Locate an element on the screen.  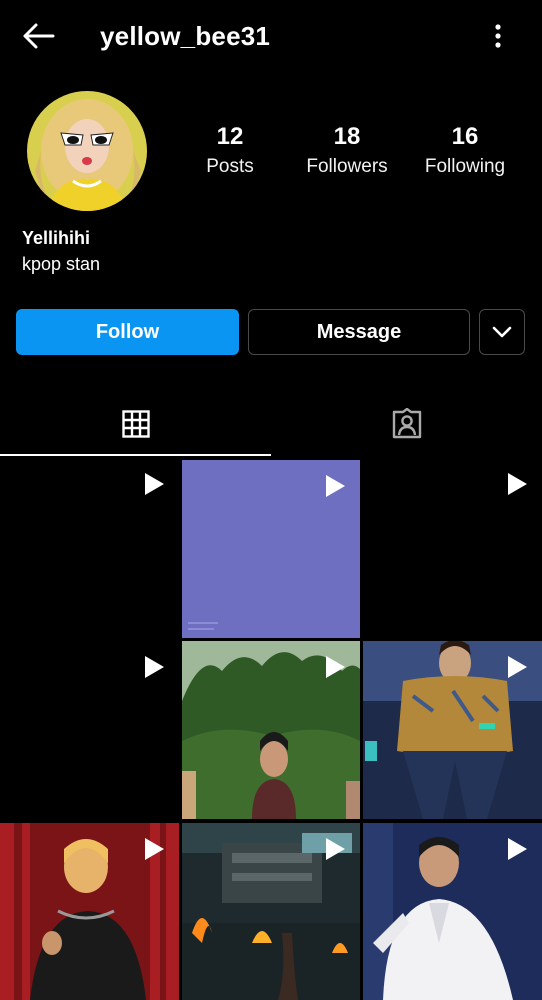
following-label: Following is located at coordinates (465, 166).